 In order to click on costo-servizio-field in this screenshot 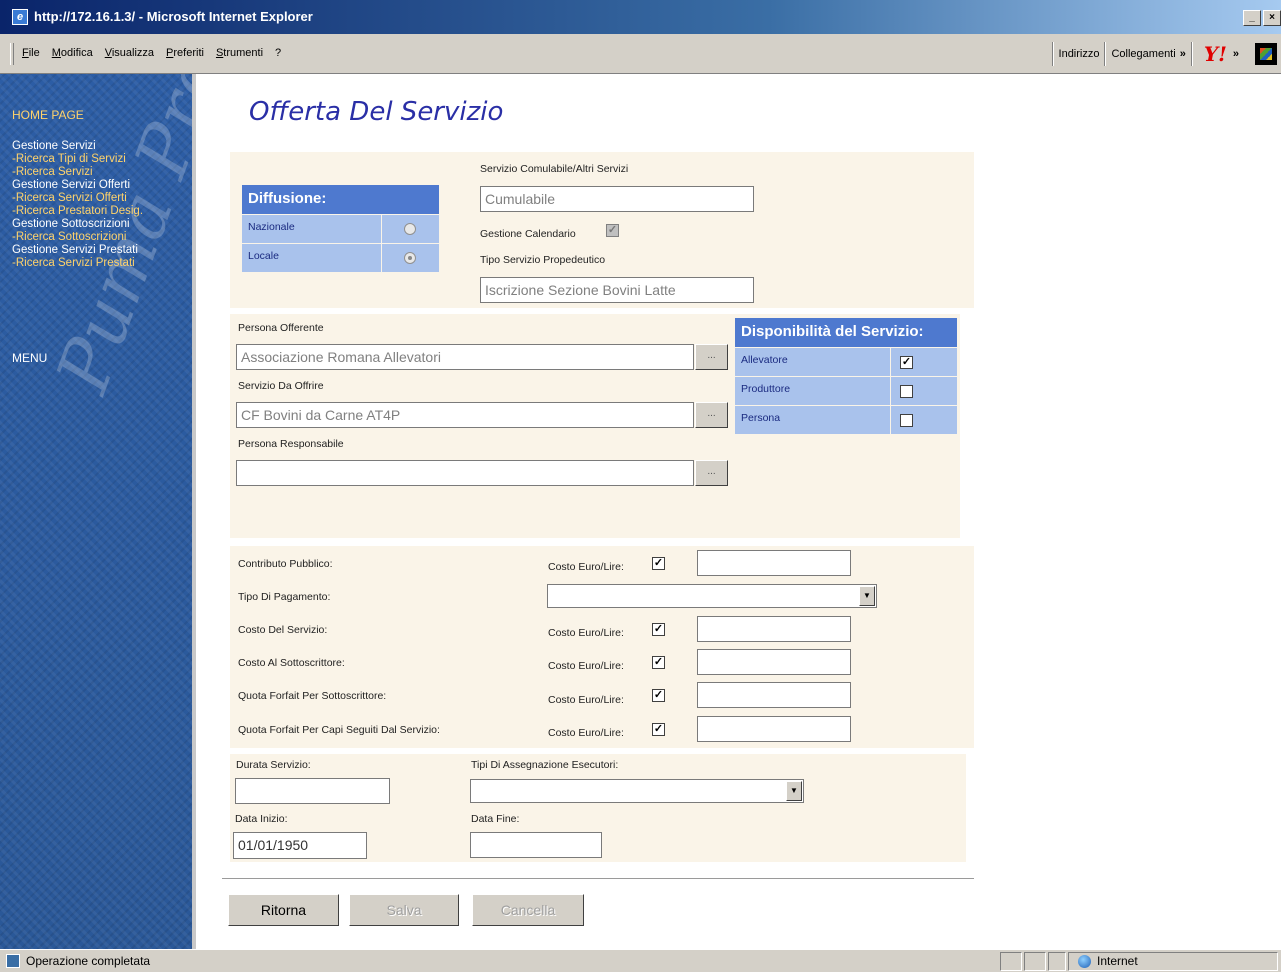, I will do `click(774, 629)`.